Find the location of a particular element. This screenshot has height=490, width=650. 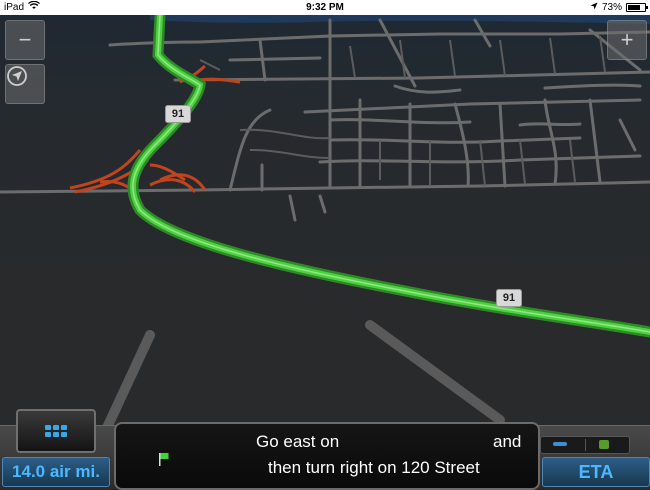

indicator-divider is located at coordinates (585, 445).